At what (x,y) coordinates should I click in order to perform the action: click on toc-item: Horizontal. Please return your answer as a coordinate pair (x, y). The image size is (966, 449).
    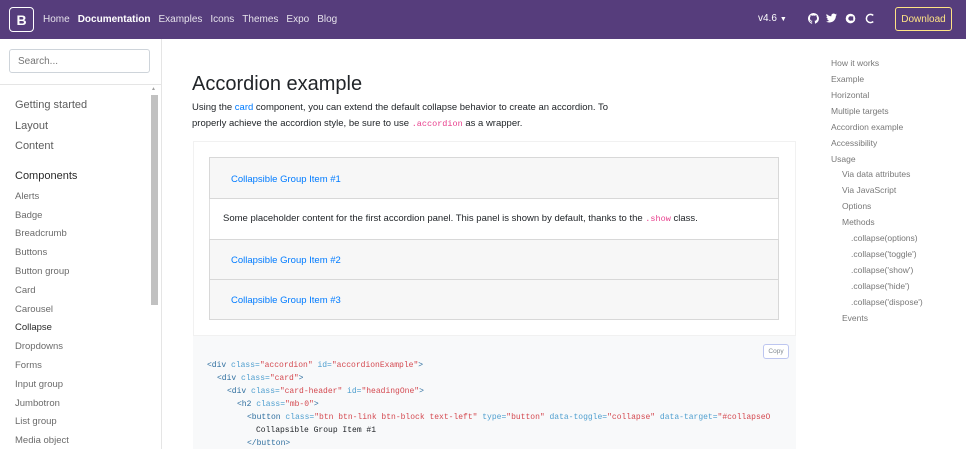
    Looking at the image, I should click on (850, 95).